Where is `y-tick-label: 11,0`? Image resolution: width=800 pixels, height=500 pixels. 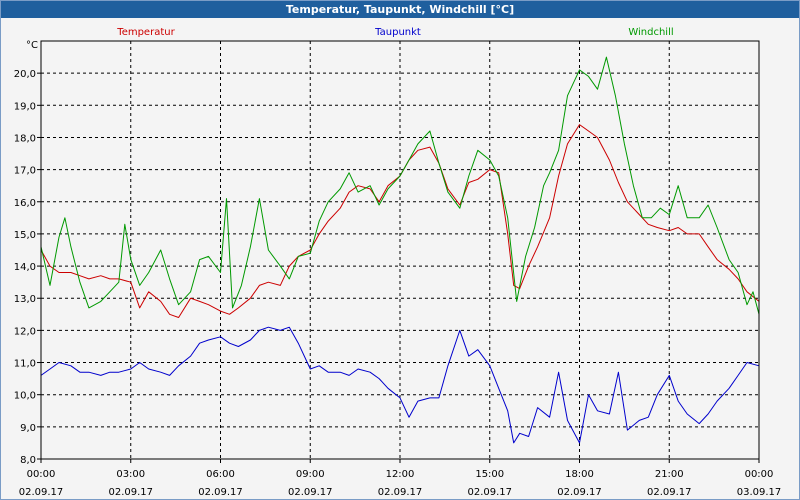 y-tick-label: 11,0 is located at coordinates (25, 364).